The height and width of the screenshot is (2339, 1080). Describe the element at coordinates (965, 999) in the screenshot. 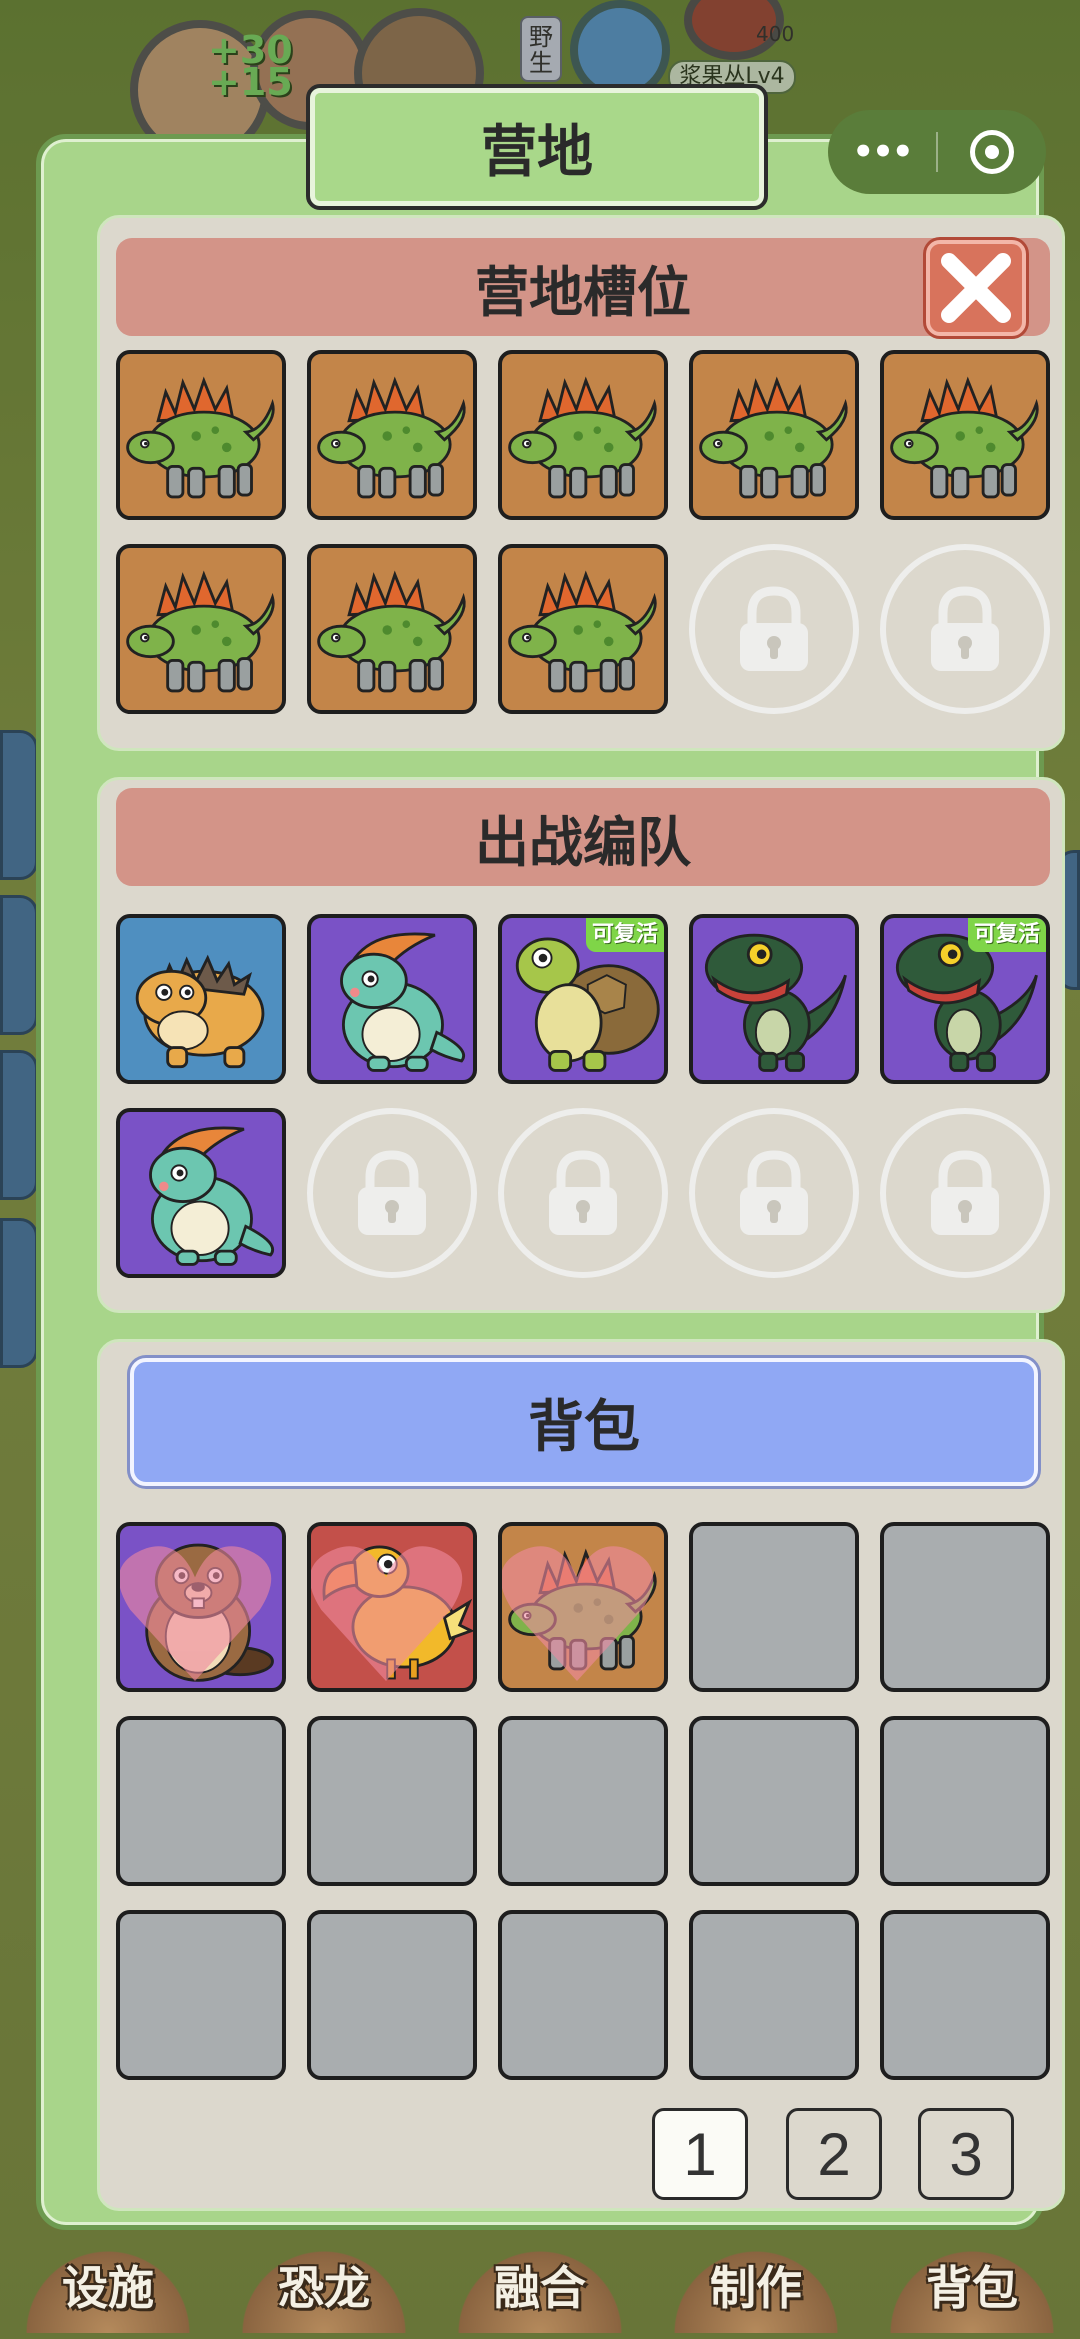

I see `creature-slot-t-rex: 可复活` at that location.